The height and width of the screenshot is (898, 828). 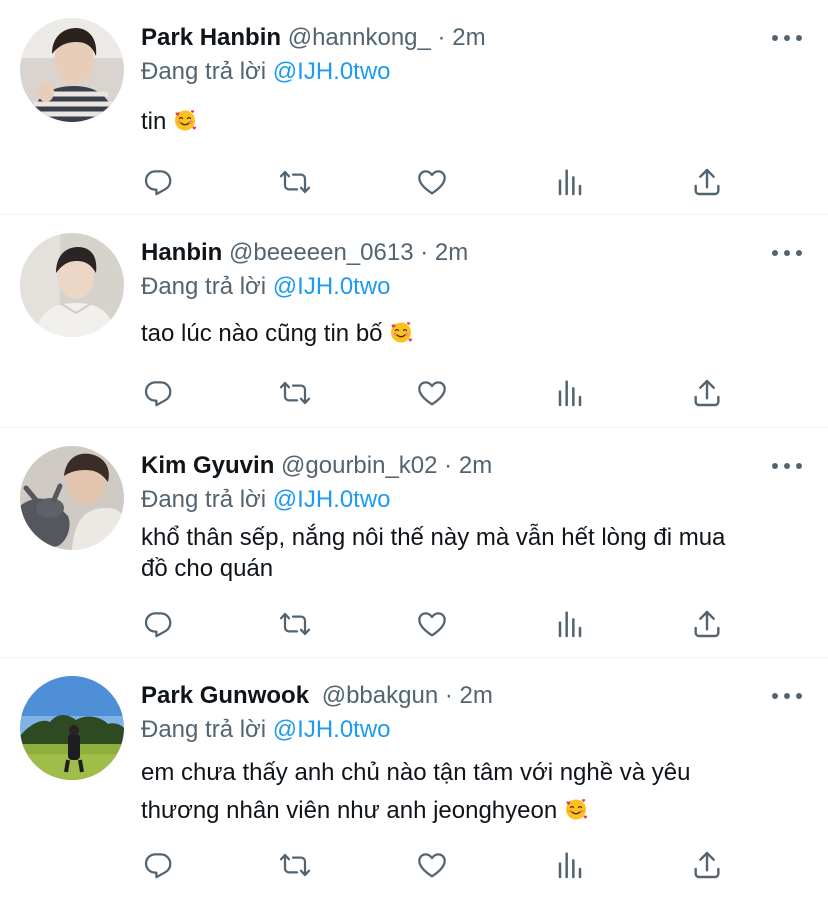 What do you see at coordinates (471, 333) in the screenshot?
I see `tweet-text: tao lúc nào cũng tin bố` at bounding box center [471, 333].